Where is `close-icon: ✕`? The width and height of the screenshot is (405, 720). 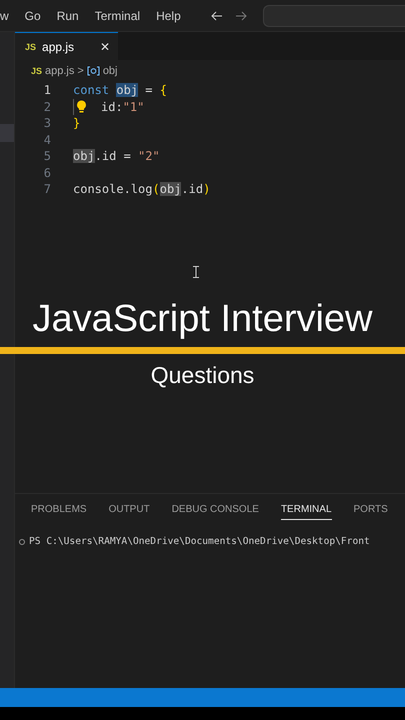 close-icon: ✕ is located at coordinates (105, 47).